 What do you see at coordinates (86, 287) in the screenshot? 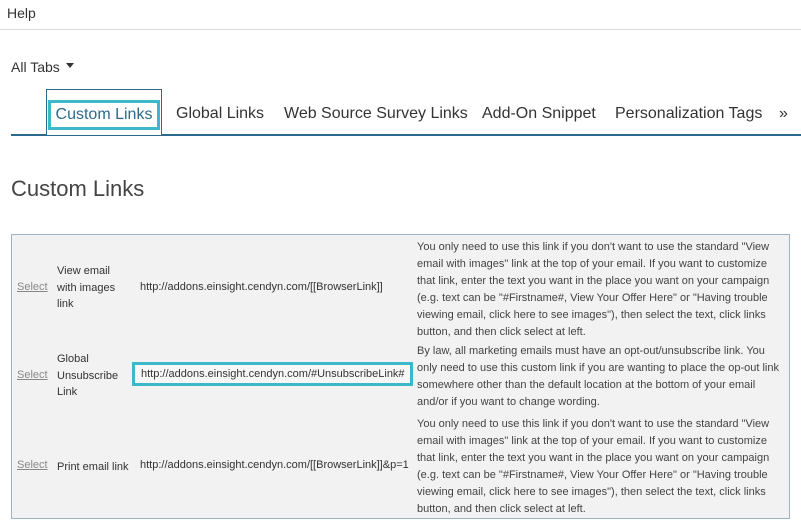
I see `link-name: View email with images link` at bounding box center [86, 287].